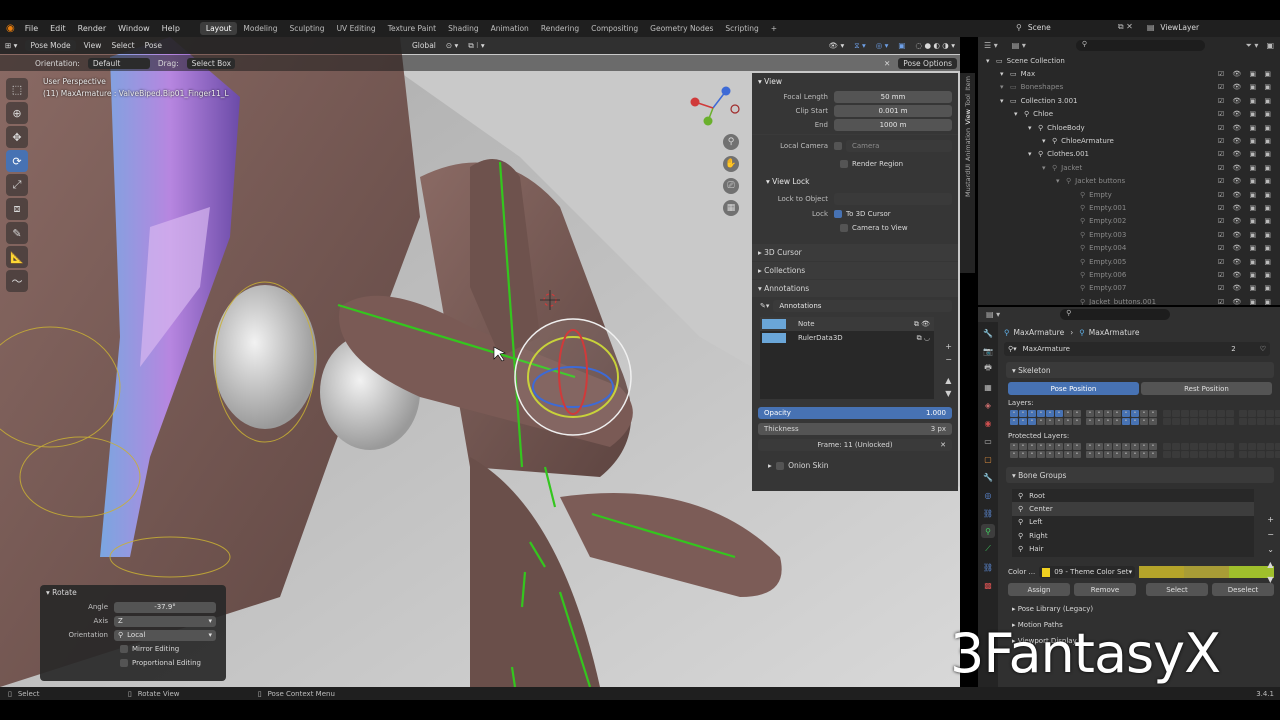  Describe the element at coordinates (165, 621) in the screenshot. I see `axis-dropdown: Z ▾` at that location.